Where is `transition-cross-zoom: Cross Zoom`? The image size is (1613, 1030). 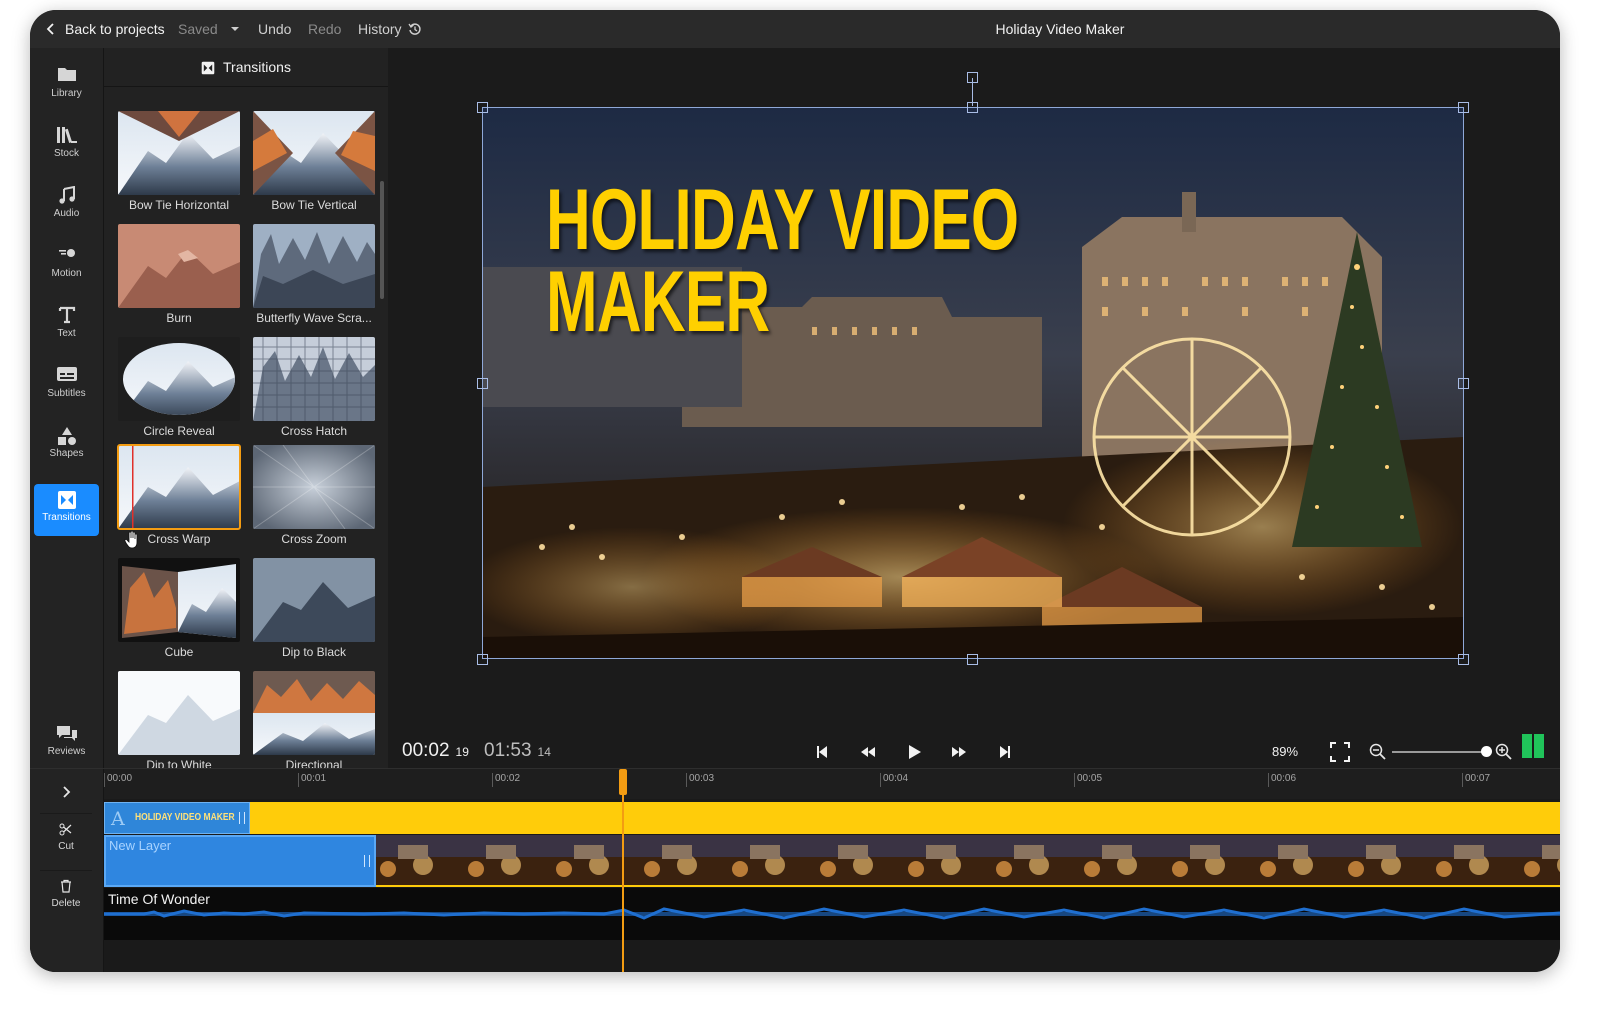 transition-cross-zoom: Cross Zoom is located at coordinates (314, 499).